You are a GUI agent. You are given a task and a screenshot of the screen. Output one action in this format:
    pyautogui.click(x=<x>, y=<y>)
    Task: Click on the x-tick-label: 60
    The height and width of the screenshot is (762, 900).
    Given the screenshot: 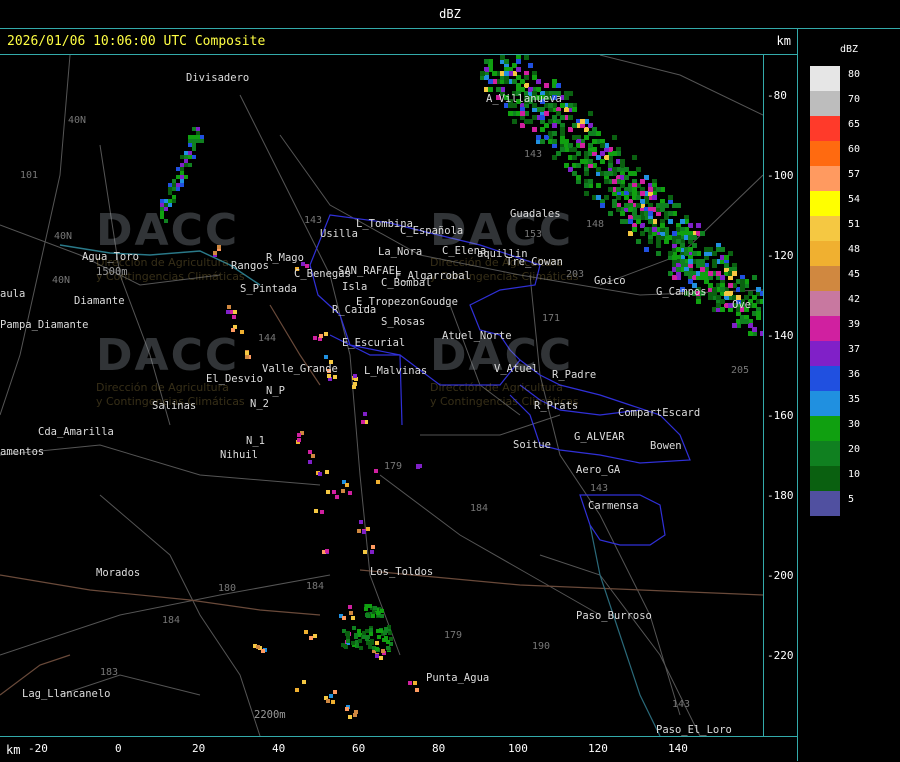 What is the action you would take?
    pyautogui.click(x=359, y=748)
    